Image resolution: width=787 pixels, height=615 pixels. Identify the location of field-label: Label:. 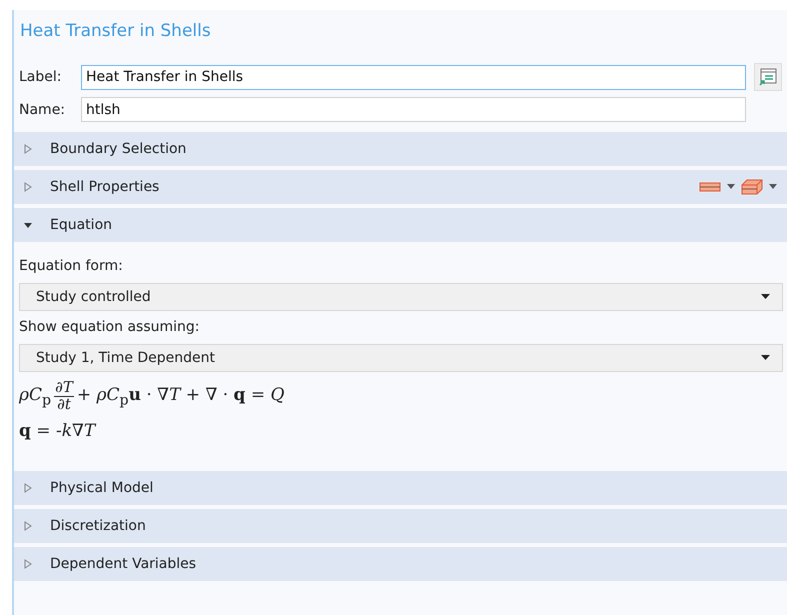
(40, 77).